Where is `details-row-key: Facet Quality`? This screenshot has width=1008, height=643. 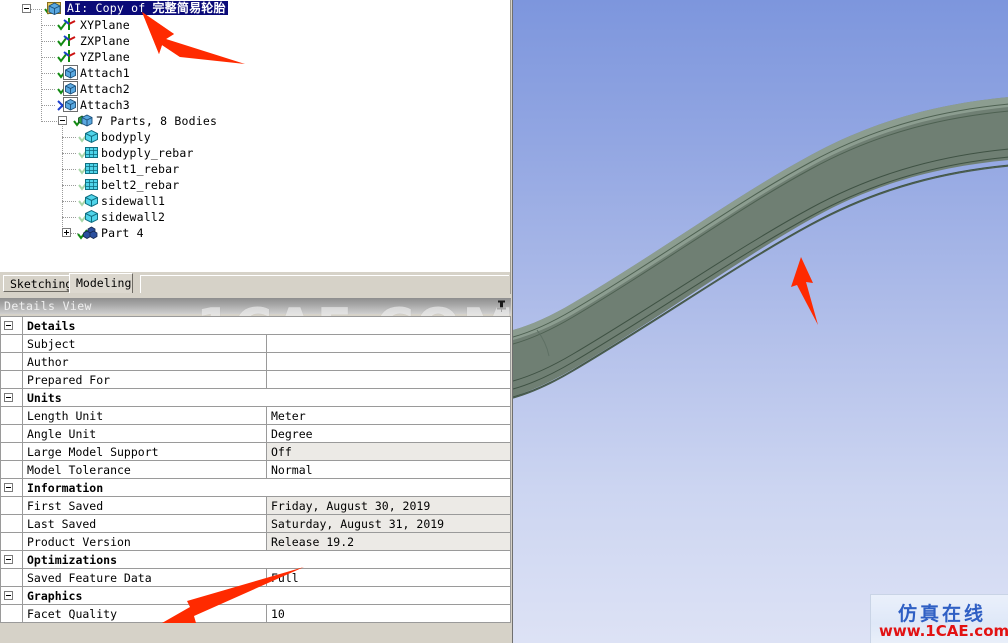
details-row-key: Facet Quality is located at coordinates (144, 613).